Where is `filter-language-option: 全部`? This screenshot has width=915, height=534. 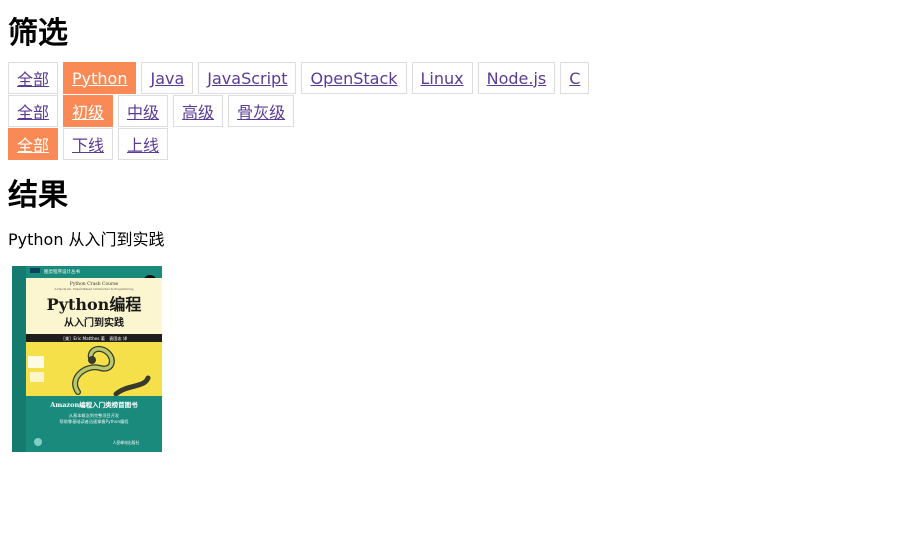
filter-language-option: 全部 is located at coordinates (33, 78).